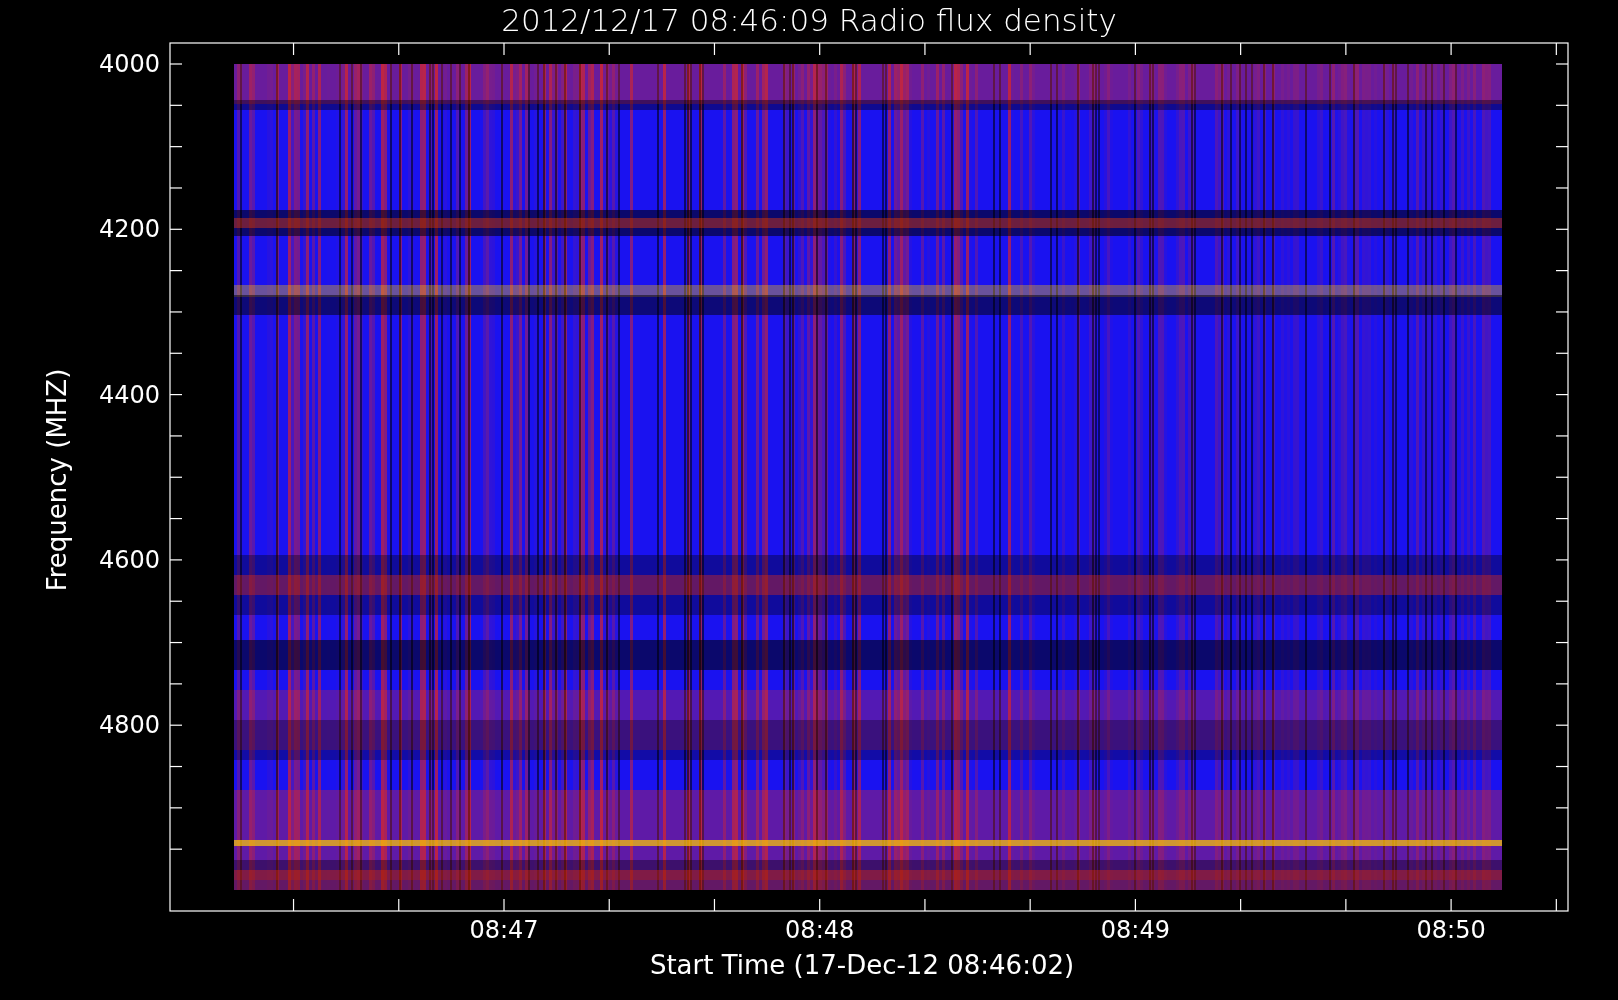  I want to click on y-tick-label: 4200, so click(129, 229).